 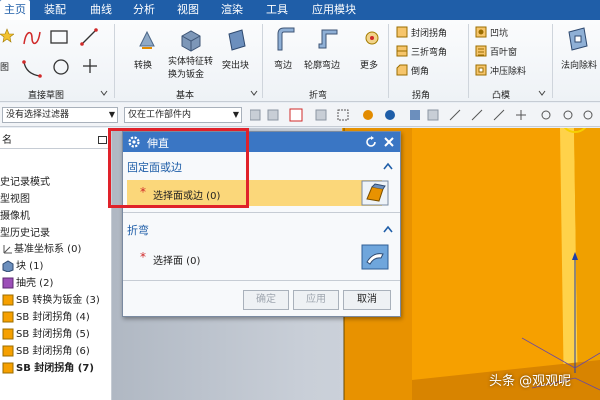 I want to click on convert-icon, so click(x=147, y=40).